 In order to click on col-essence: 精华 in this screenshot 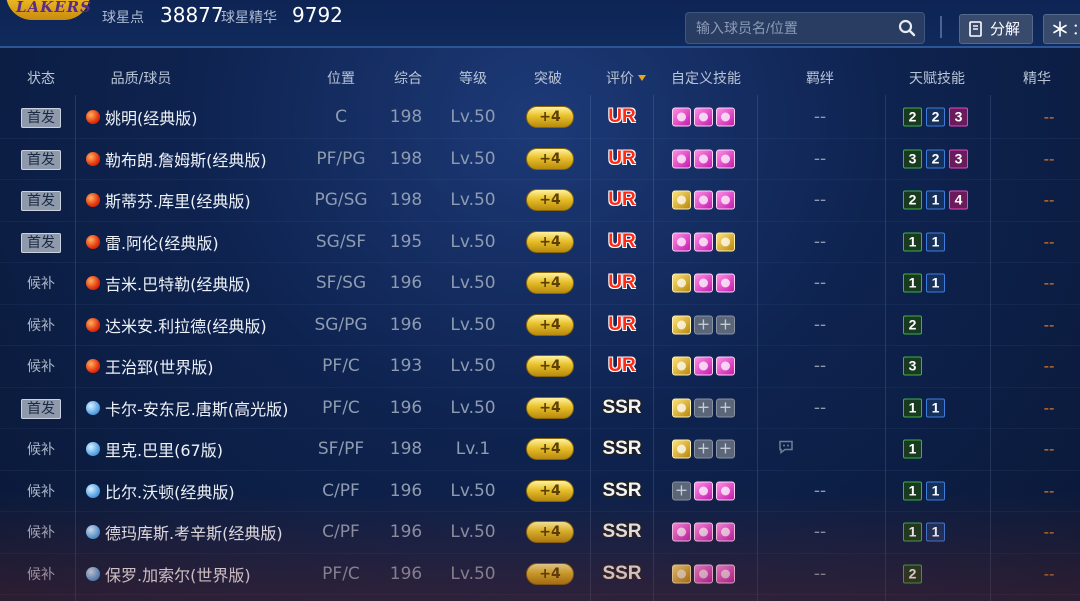, I will do `click(1037, 78)`.